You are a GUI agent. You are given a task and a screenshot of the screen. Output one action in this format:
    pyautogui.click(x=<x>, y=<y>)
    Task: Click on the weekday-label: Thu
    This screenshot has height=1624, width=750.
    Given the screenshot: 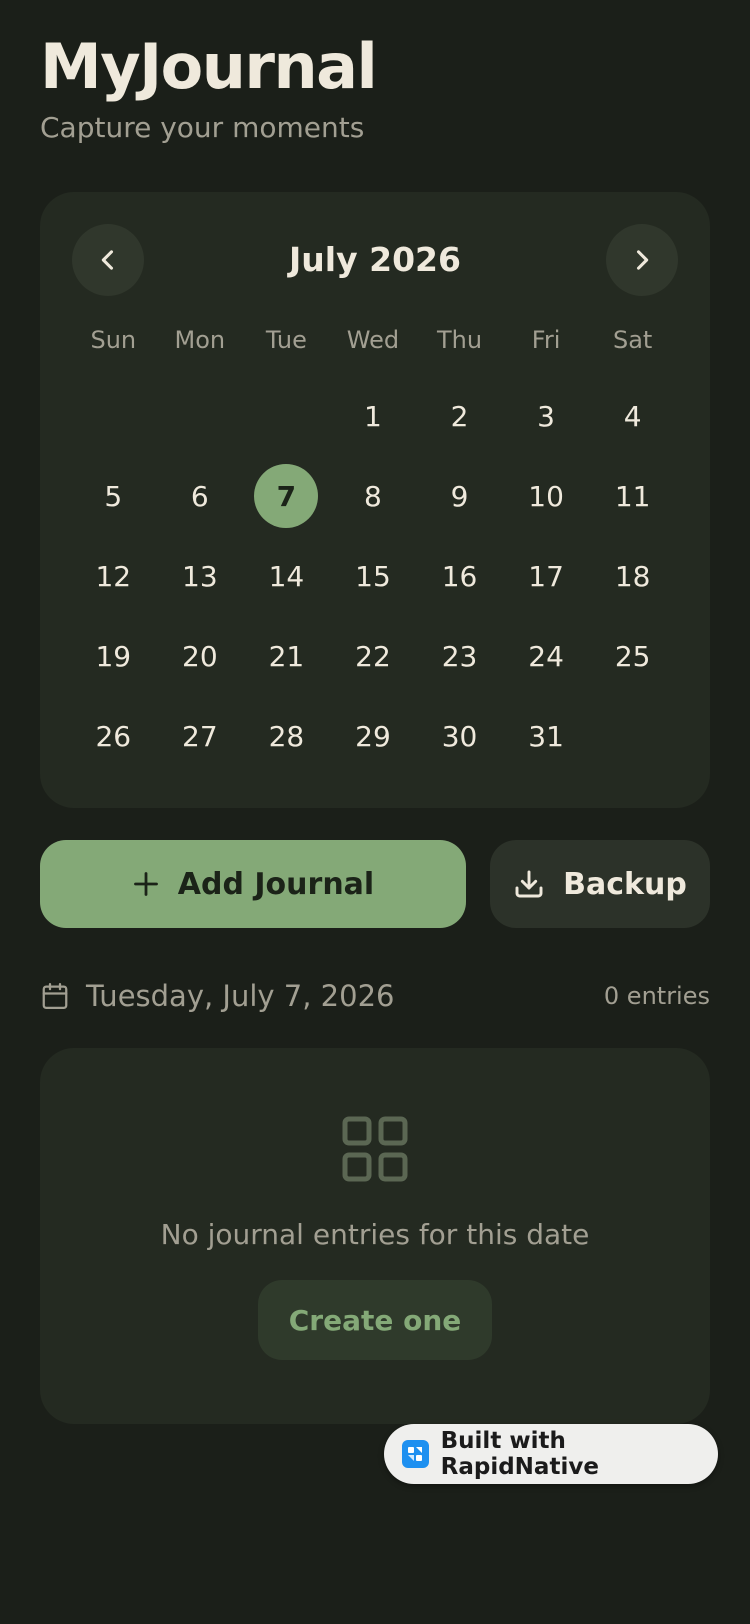 What is the action you would take?
    pyautogui.click(x=459, y=340)
    